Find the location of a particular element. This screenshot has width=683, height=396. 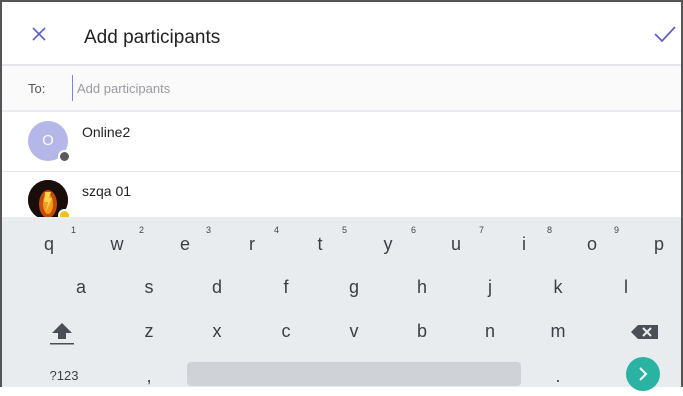

comma-key: , is located at coordinates (149, 376).